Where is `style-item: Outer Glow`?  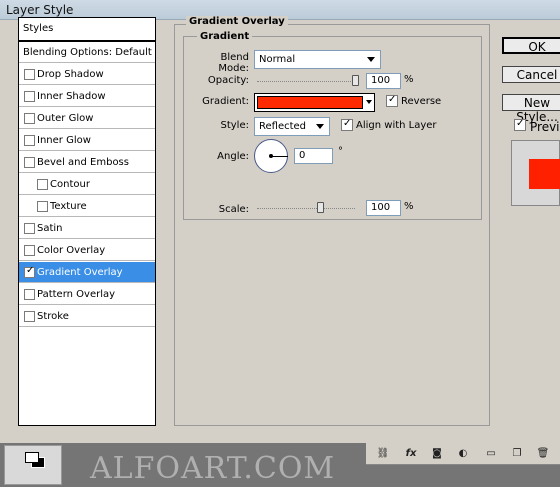
style-item: Outer Glow is located at coordinates (87, 118).